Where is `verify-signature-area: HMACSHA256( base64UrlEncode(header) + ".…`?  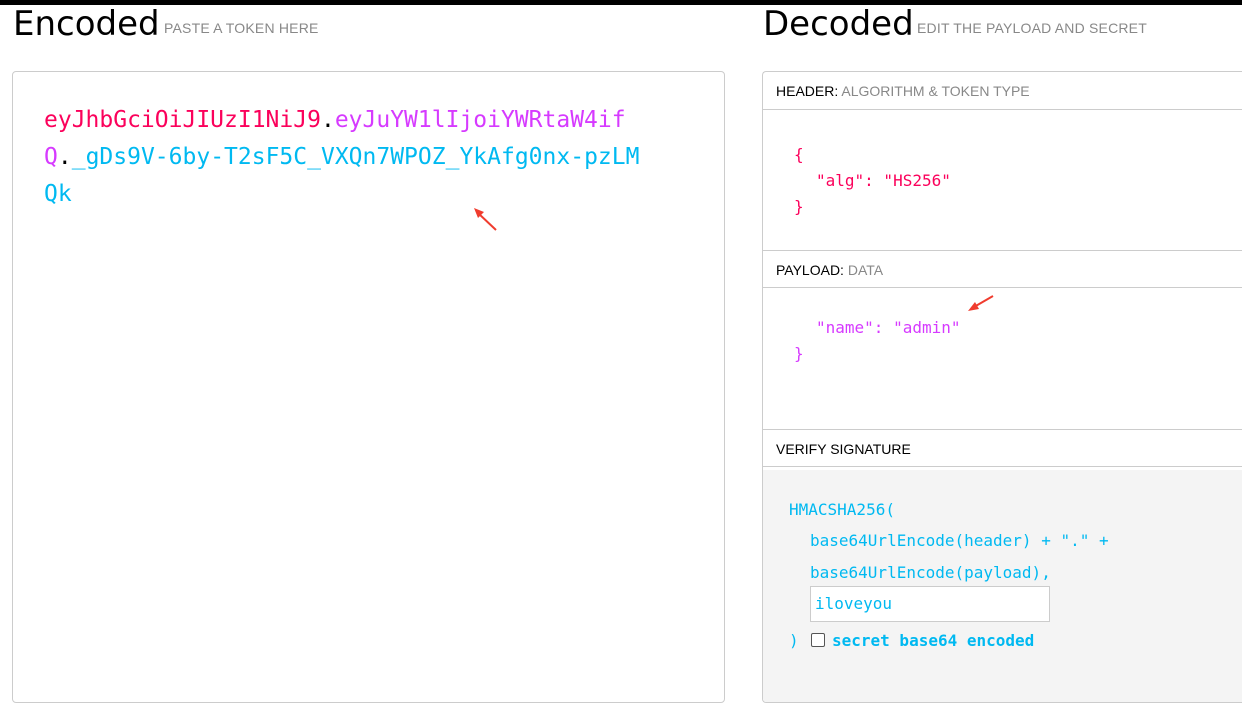 verify-signature-area: HMACSHA256( base64UrlEncode(header) + ".… is located at coordinates (1002, 586).